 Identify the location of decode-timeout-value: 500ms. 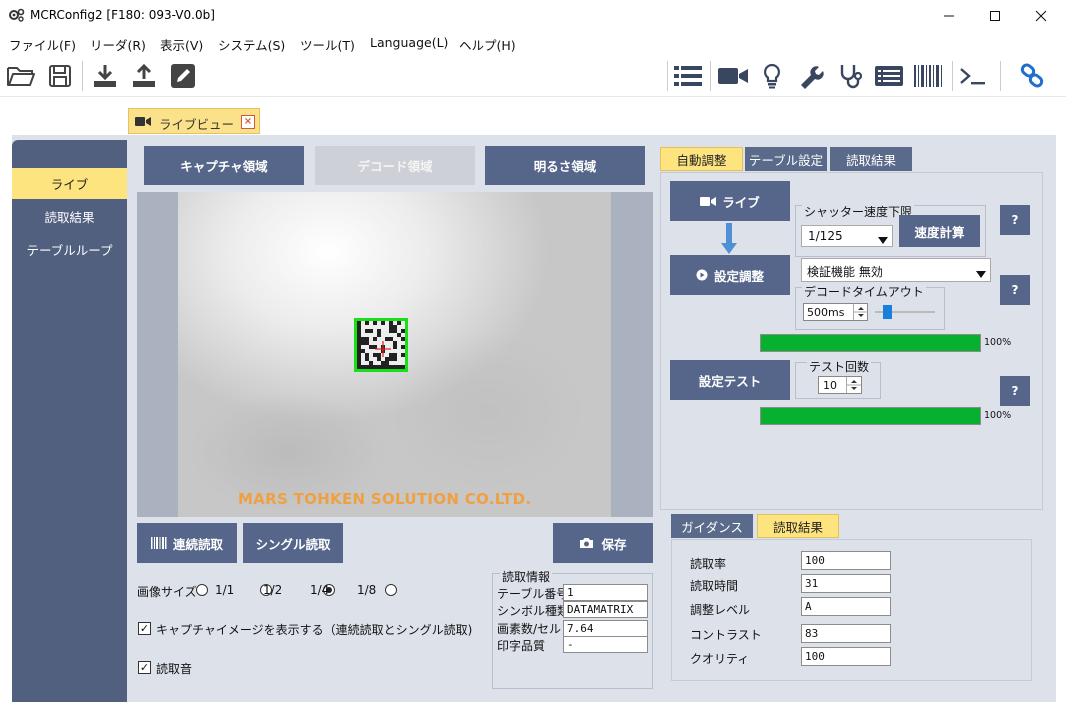
(826, 312).